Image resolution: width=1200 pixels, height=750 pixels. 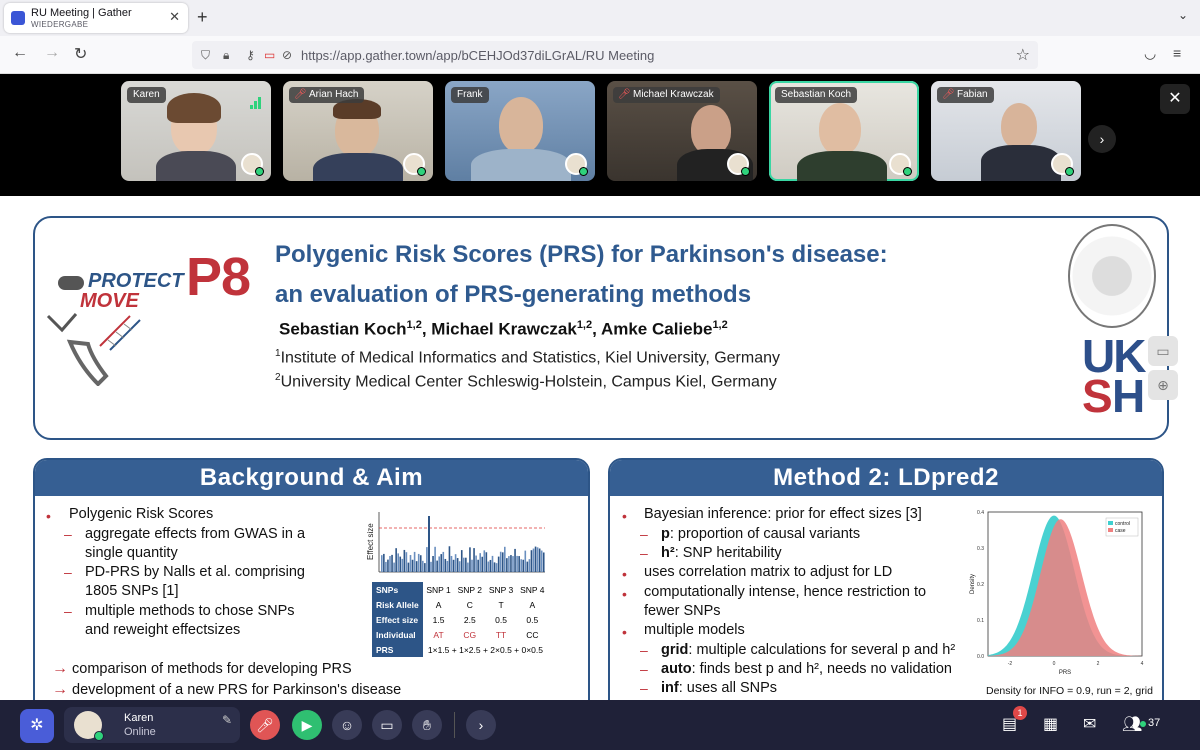 I want to click on video-tile-sebastian-koch: Sebastian Koch, so click(x=844, y=131).